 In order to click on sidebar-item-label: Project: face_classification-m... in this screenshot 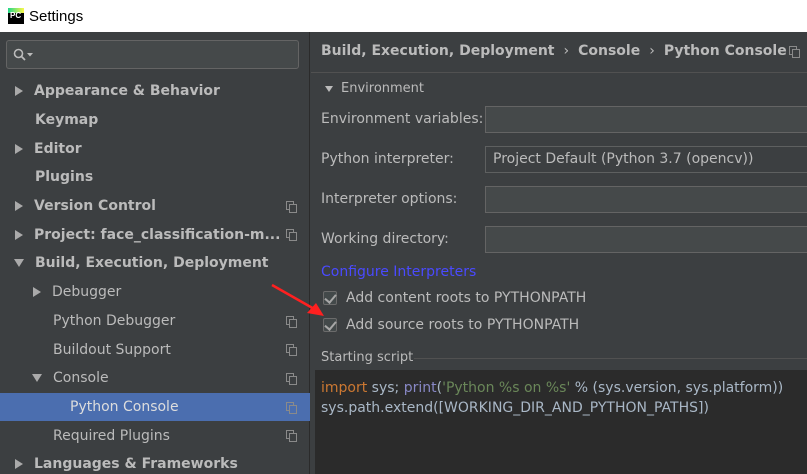, I will do `click(157, 234)`.